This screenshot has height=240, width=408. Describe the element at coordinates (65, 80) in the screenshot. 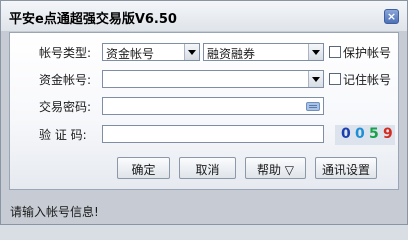

I see `fund-account-label: 资金帐号:` at that location.